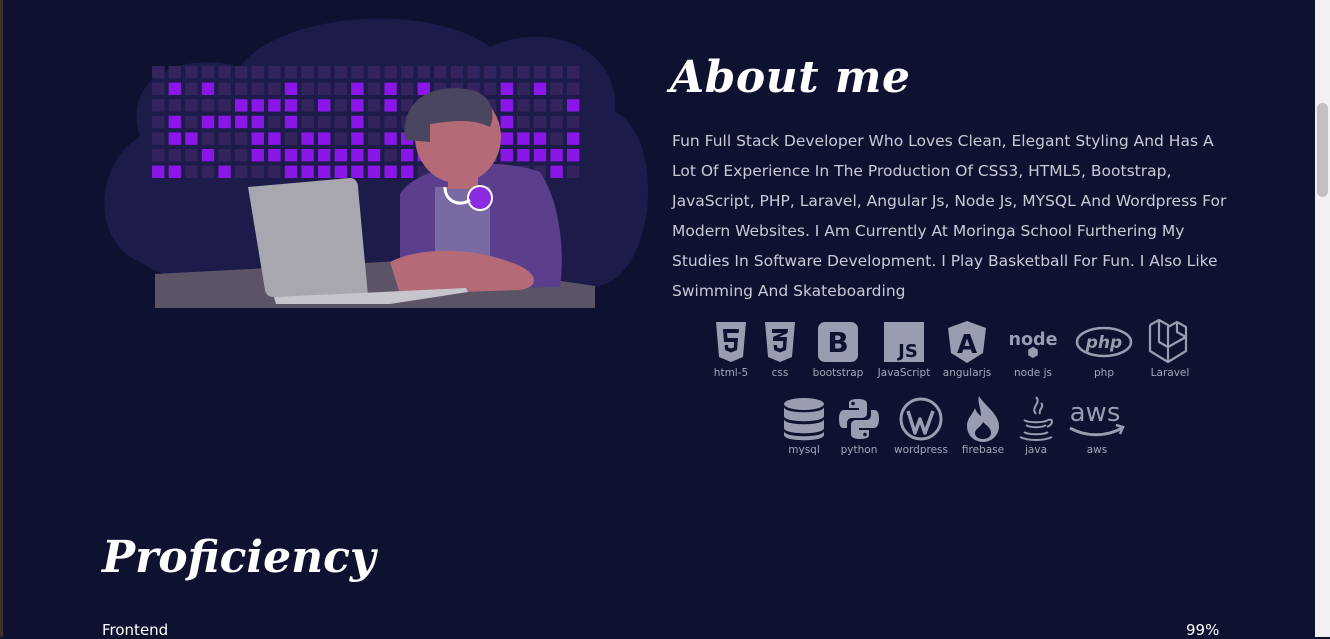 The image size is (1330, 639). Describe the element at coordinates (1104, 373) in the screenshot. I see `skill-label: php` at that location.